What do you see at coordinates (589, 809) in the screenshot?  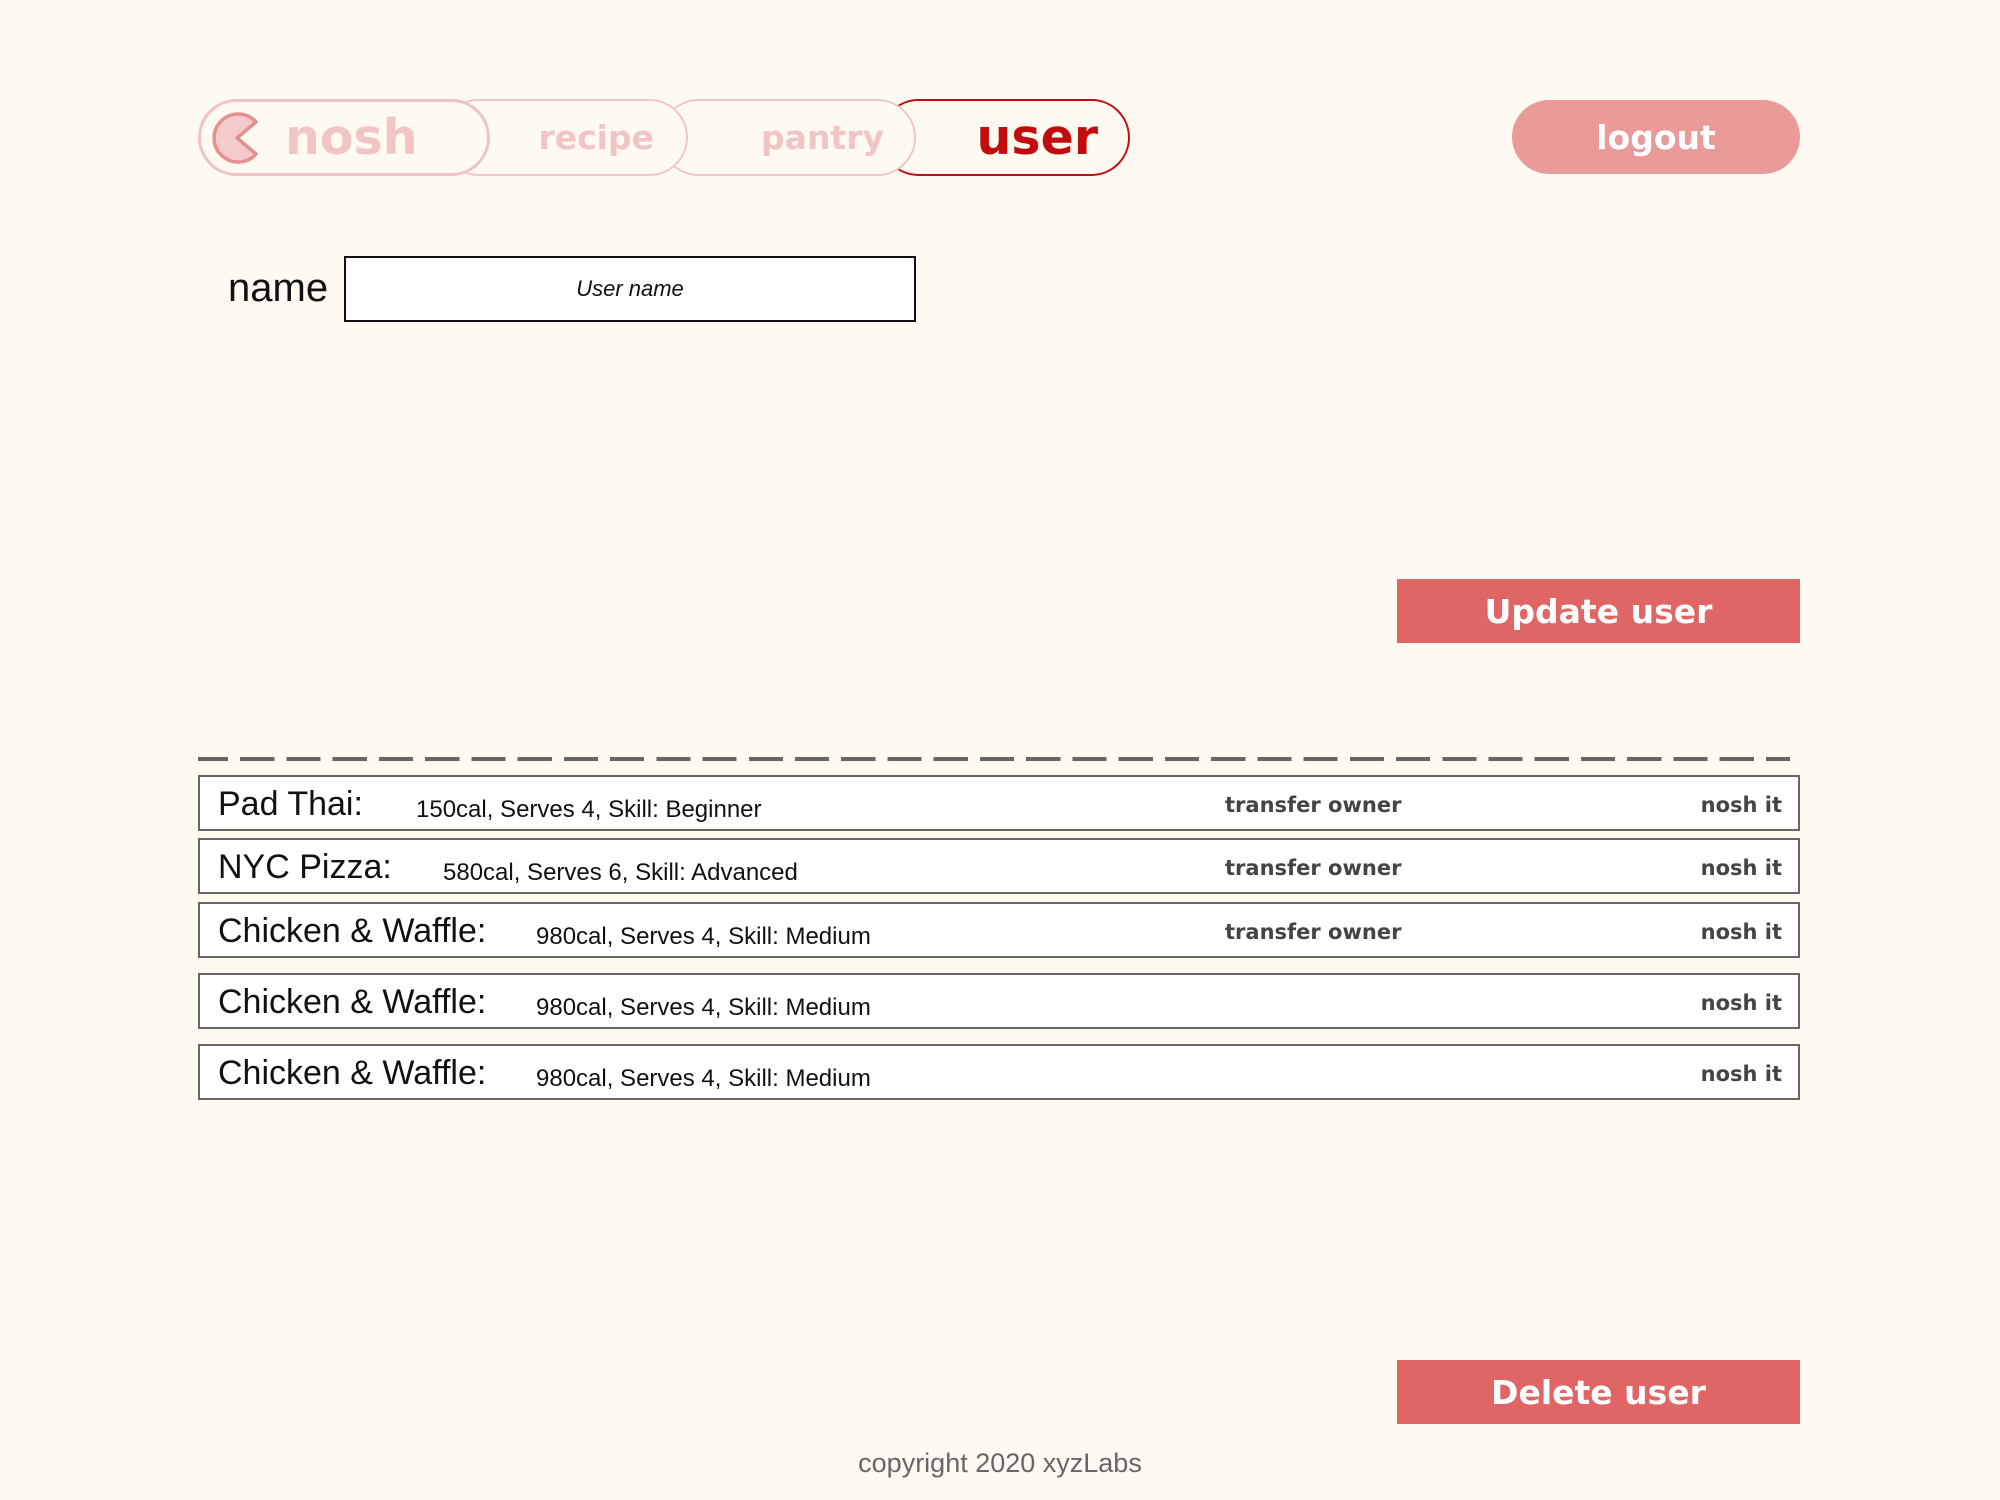 I see `recipe-meta: 150cal, Serves 4, Skill: Beginner` at bounding box center [589, 809].